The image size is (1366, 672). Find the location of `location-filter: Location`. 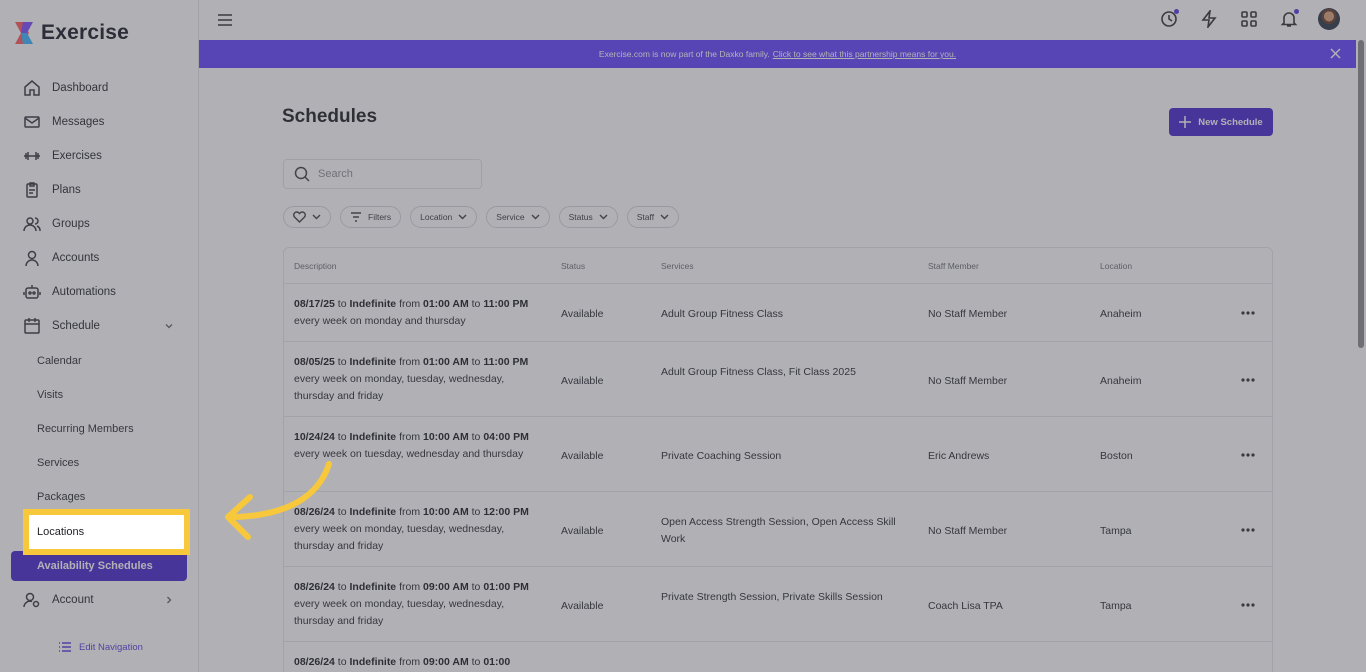

location-filter: Location is located at coordinates (444, 217).